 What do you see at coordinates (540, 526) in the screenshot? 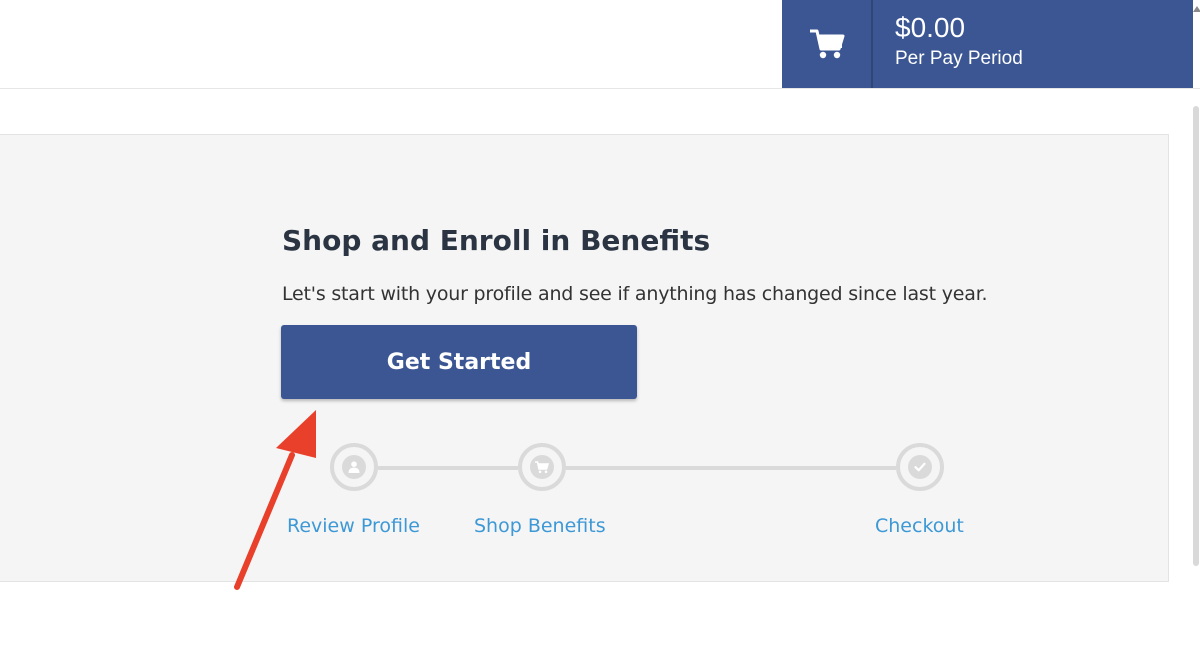
I see `step-label-shop-benefits: Shop Benefits` at bounding box center [540, 526].